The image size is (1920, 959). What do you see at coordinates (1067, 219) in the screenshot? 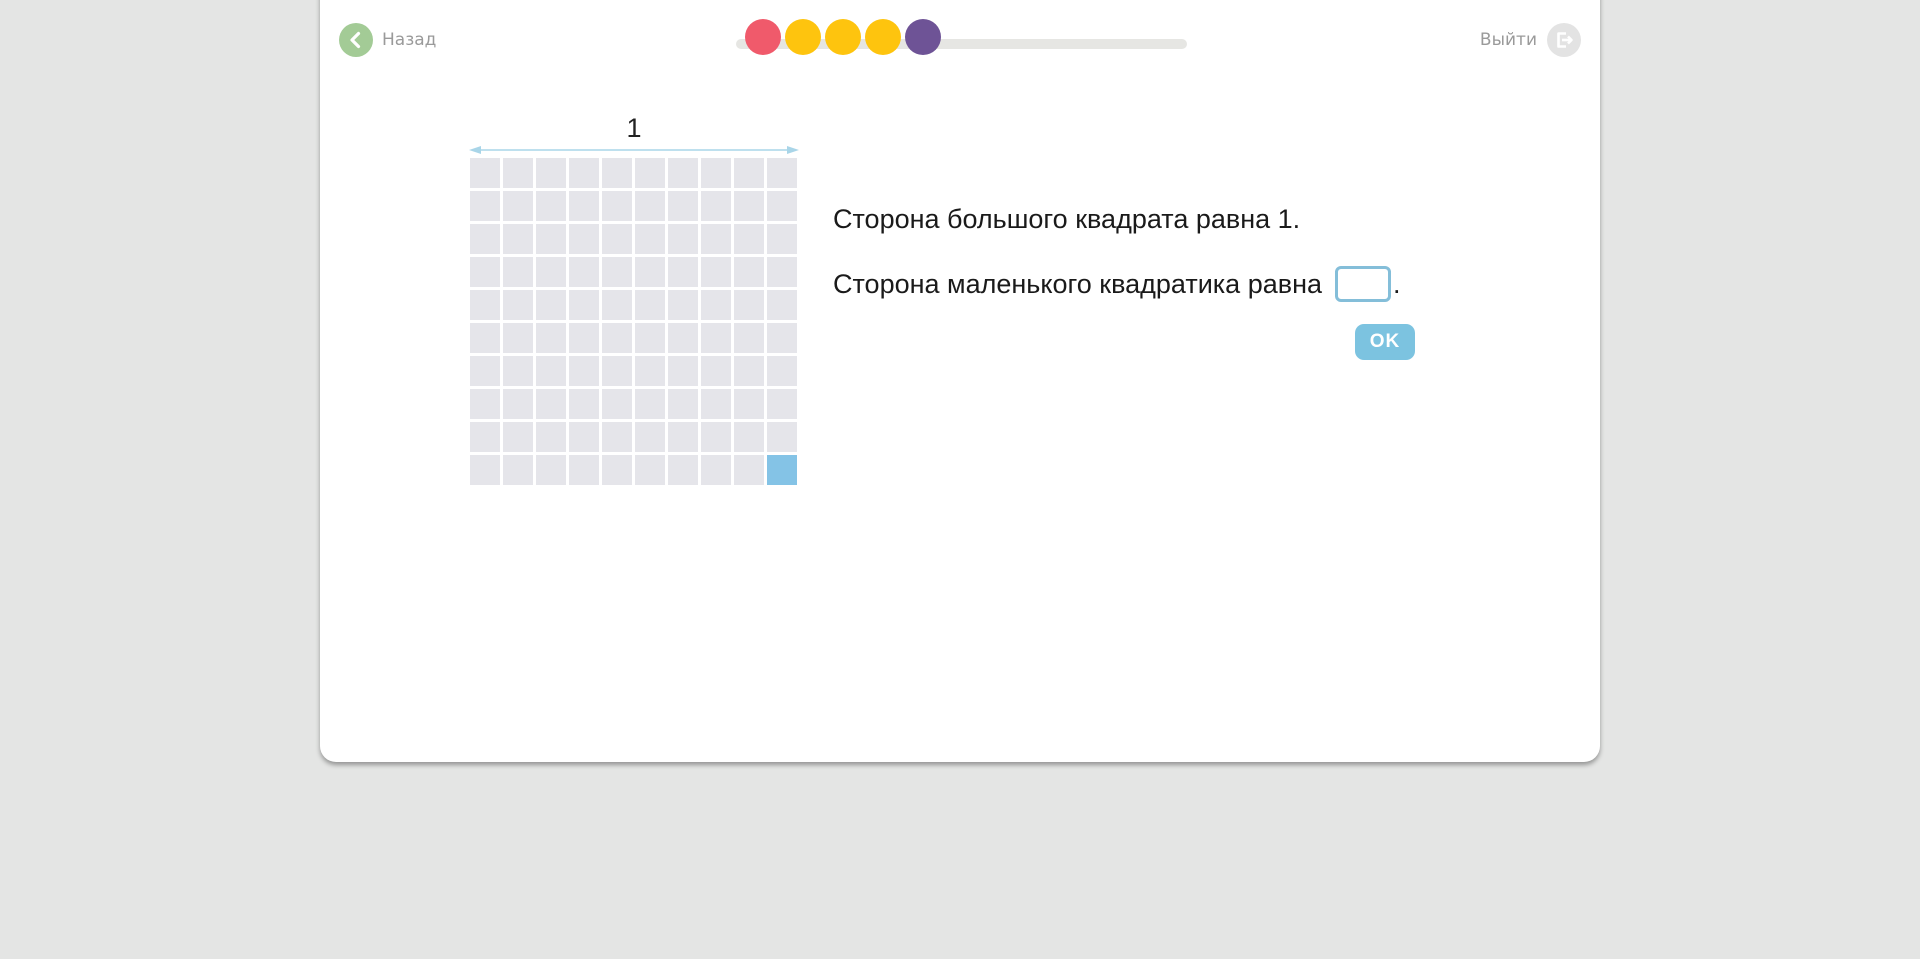
I see `task-statement: Сторона большого квадрата равна 1.` at bounding box center [1067, 219].